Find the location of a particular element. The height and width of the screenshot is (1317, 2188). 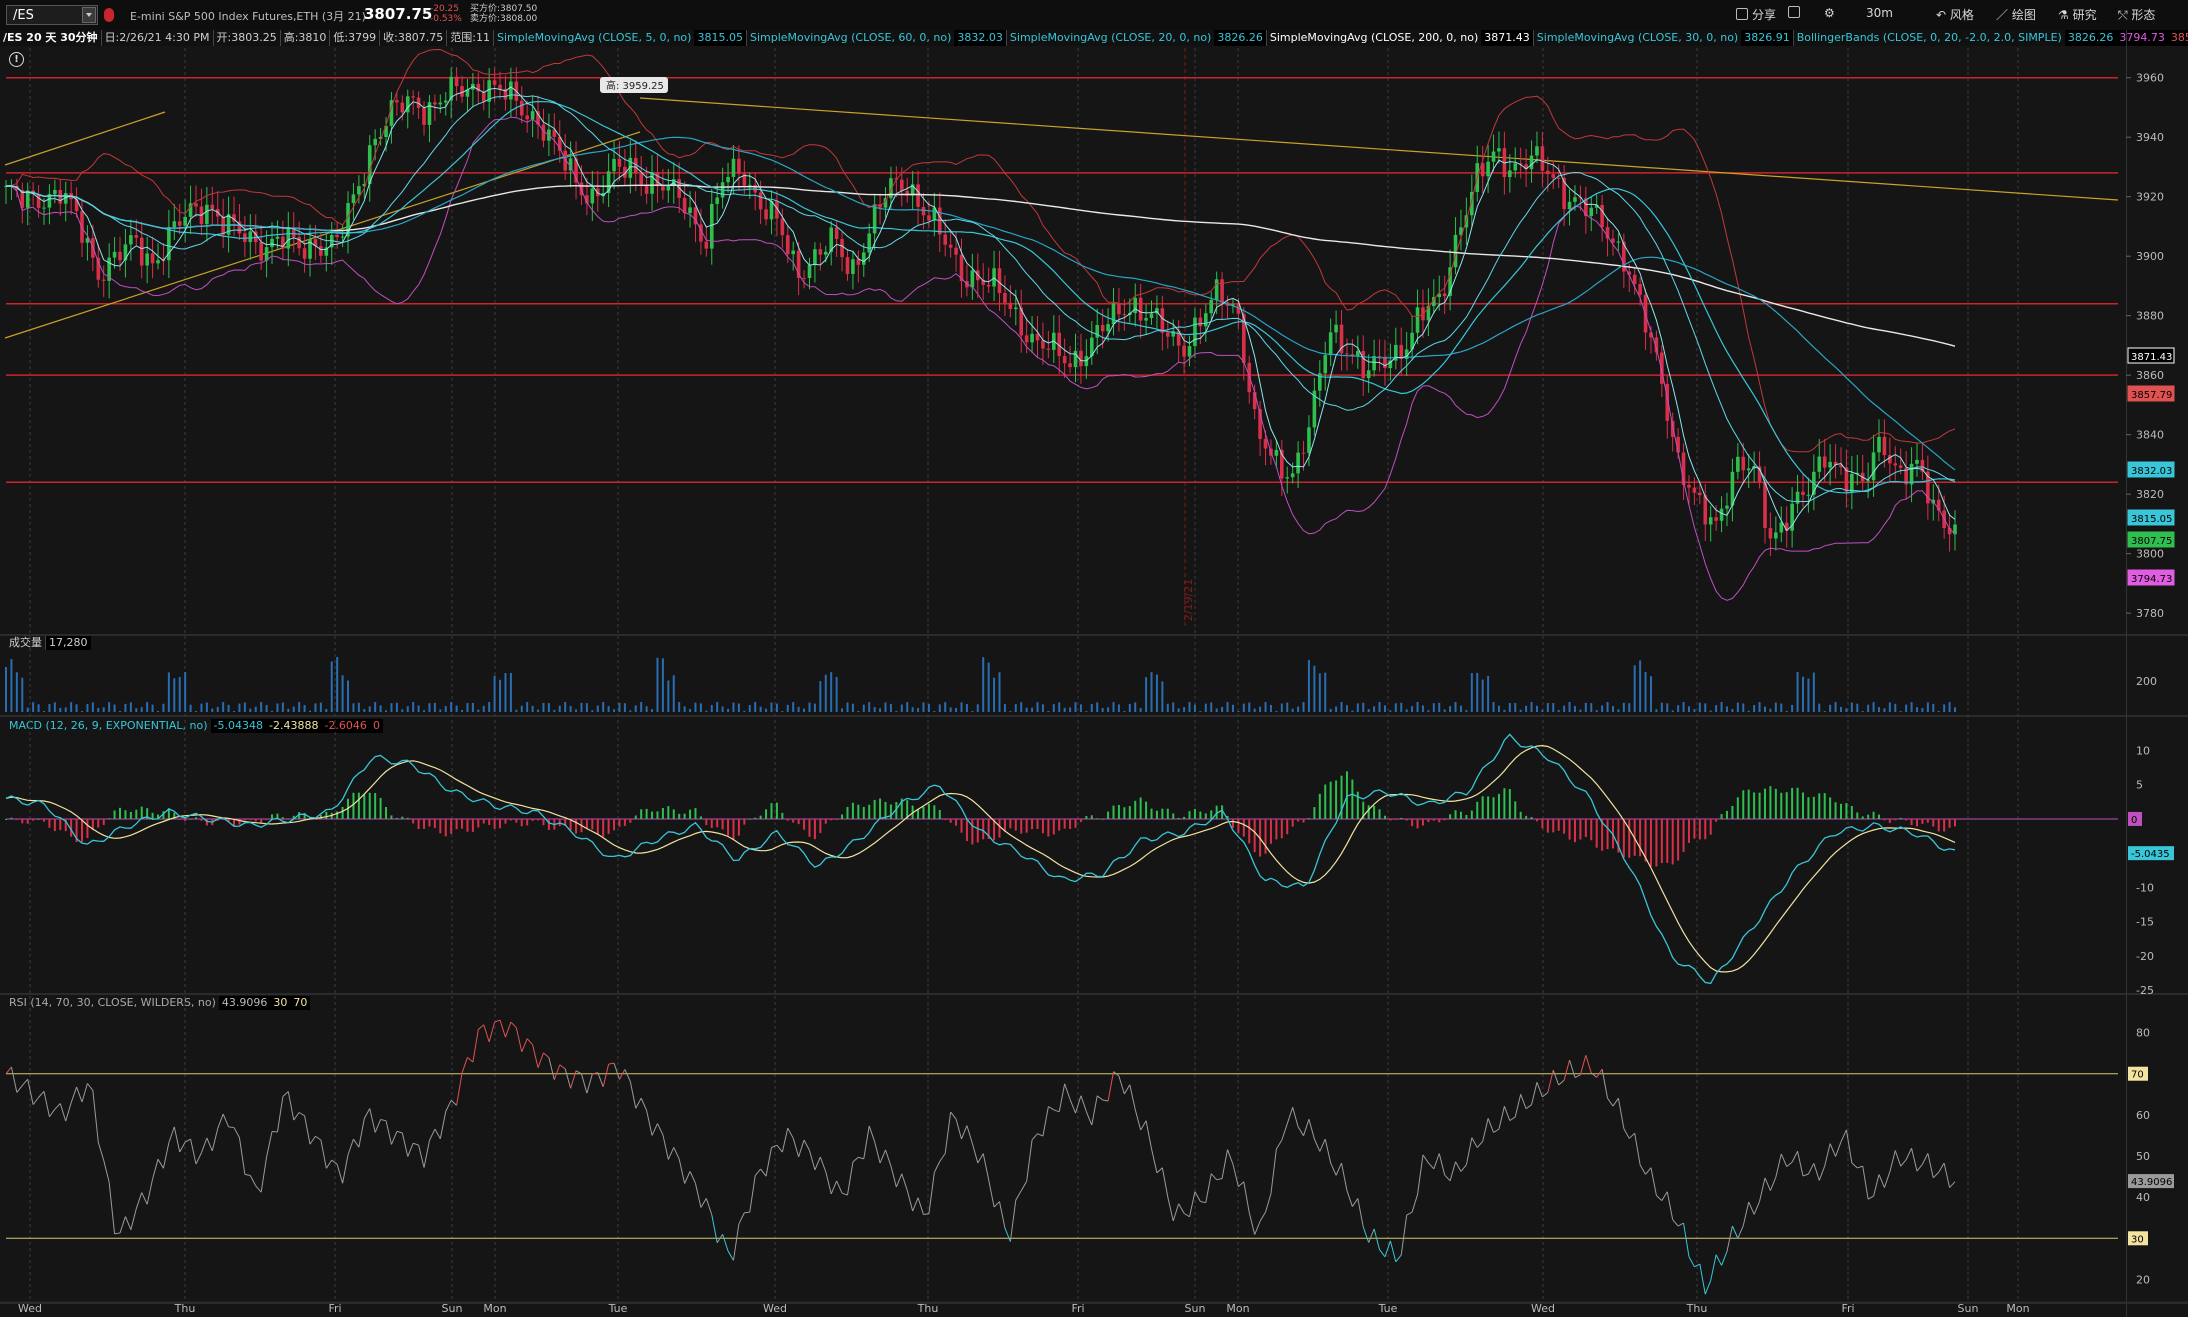

price-tick-label-4: 3860 is located at coordinates (2150, 375).